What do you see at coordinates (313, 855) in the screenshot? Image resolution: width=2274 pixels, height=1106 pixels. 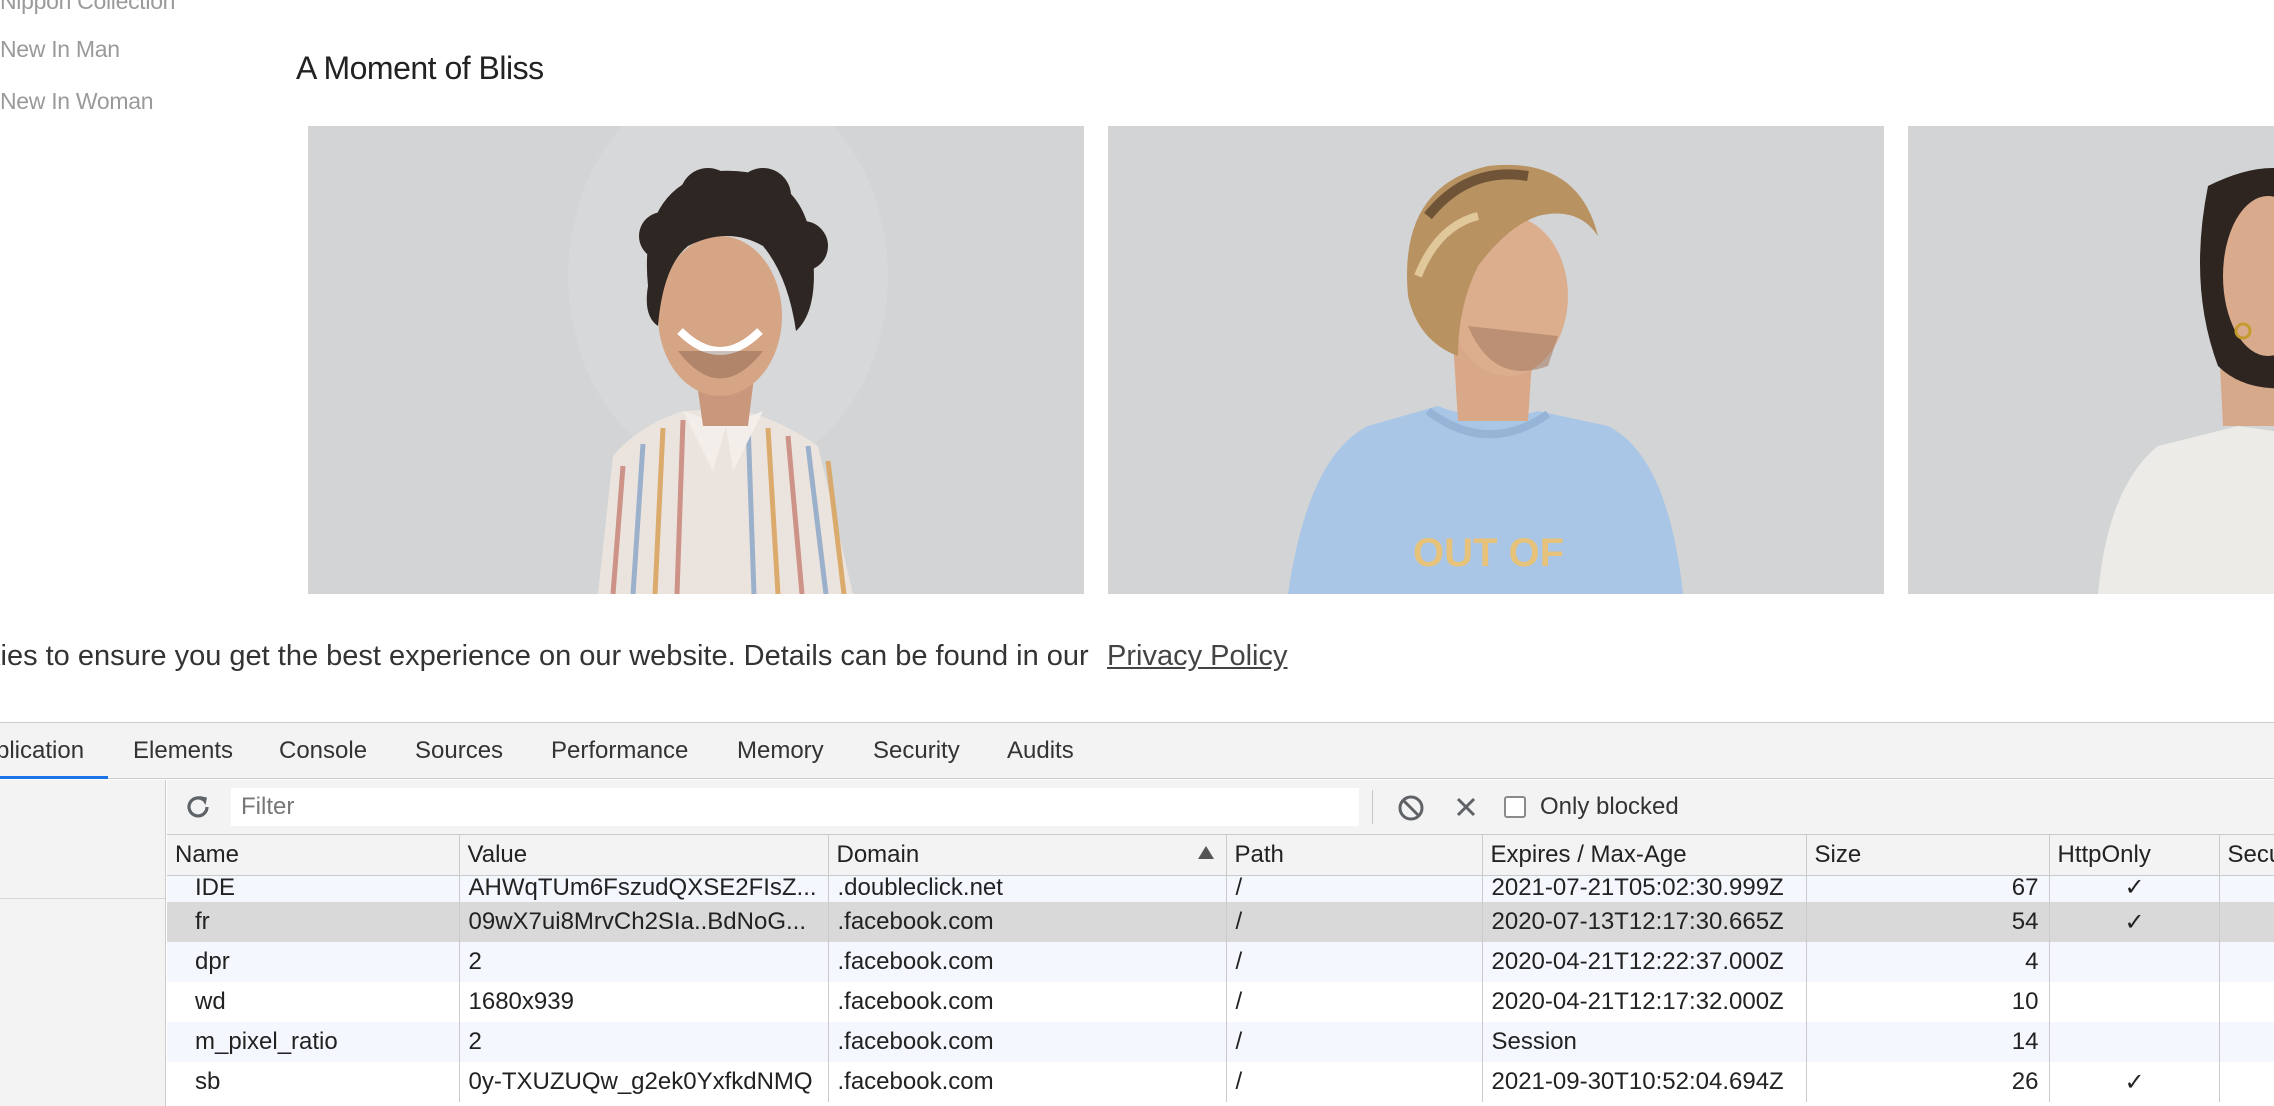 I see `column-header-name: Name` at bounding box center [313, 855].